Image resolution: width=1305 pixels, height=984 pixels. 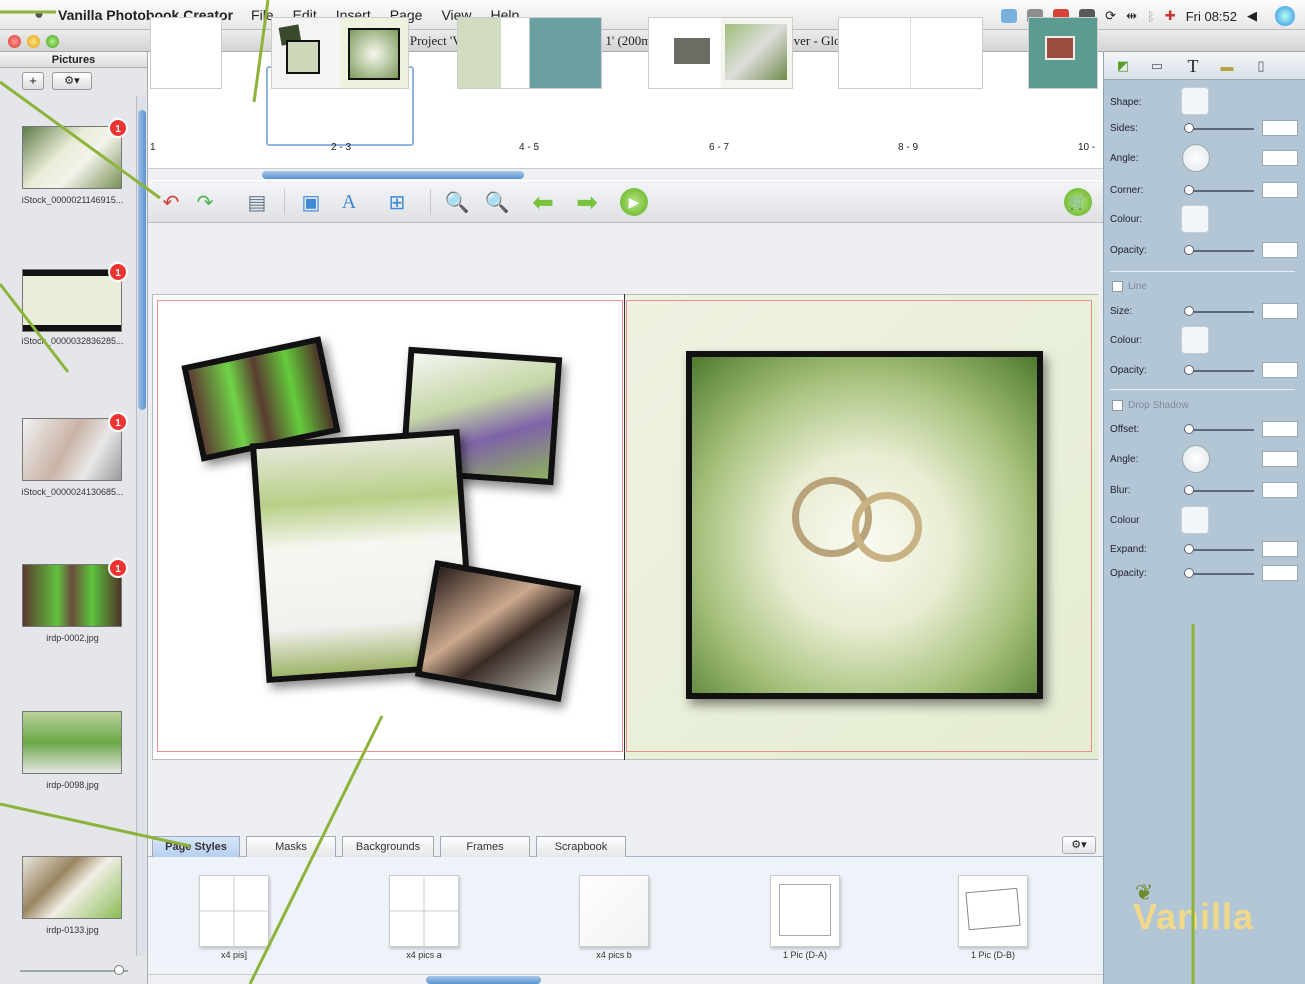 I want to click on size-slider, so click(x=1219, y=312).